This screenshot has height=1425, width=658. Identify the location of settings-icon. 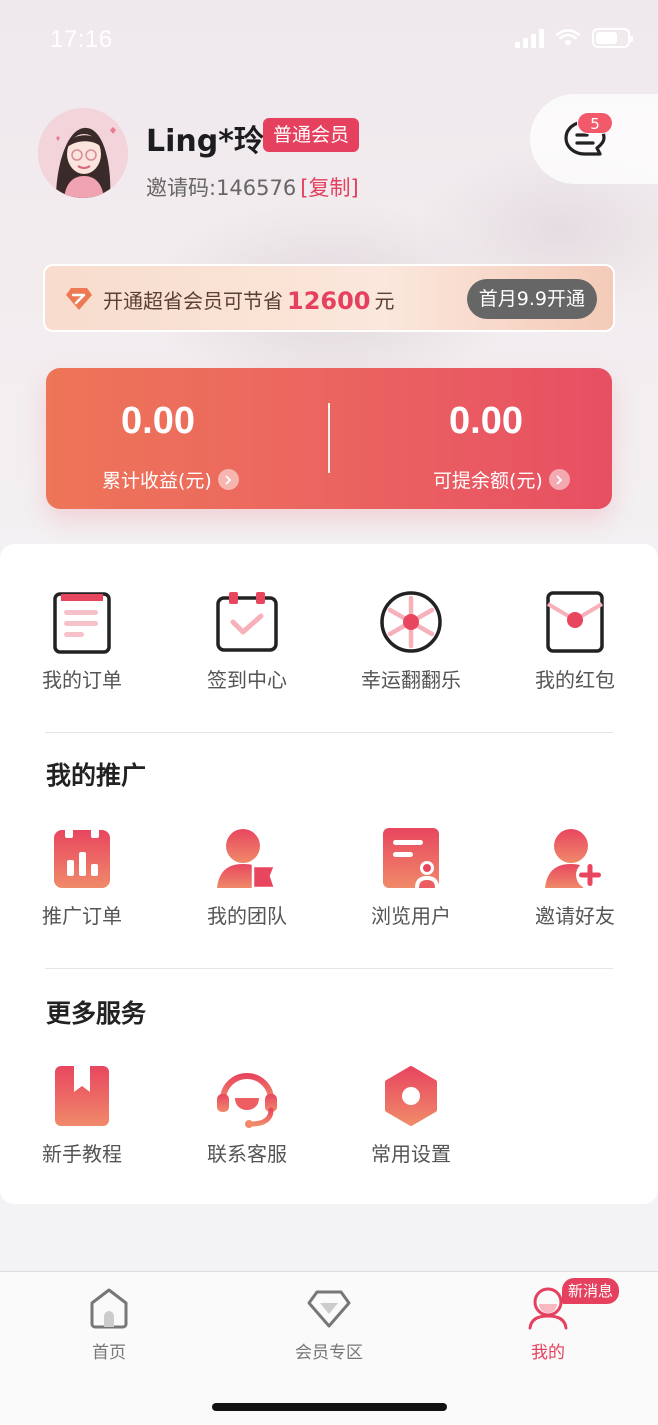
(411, 1096).